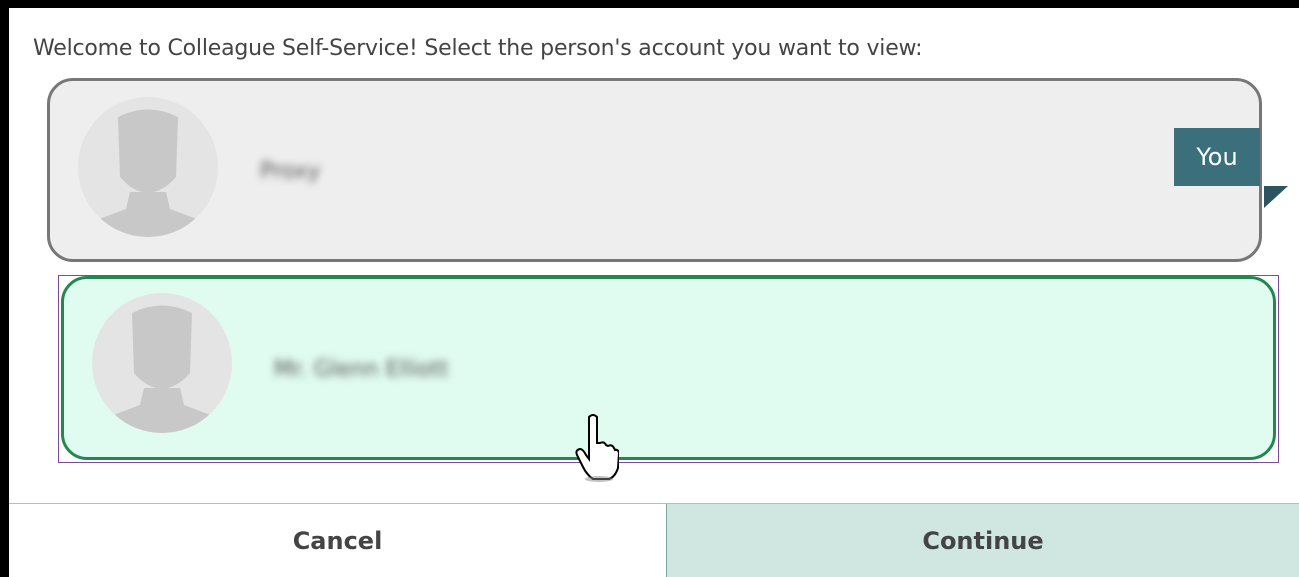 This screenshot has width=1299, height=577. I want to click on account-name: Mr. Glenn Elliott, so click(361, 369).